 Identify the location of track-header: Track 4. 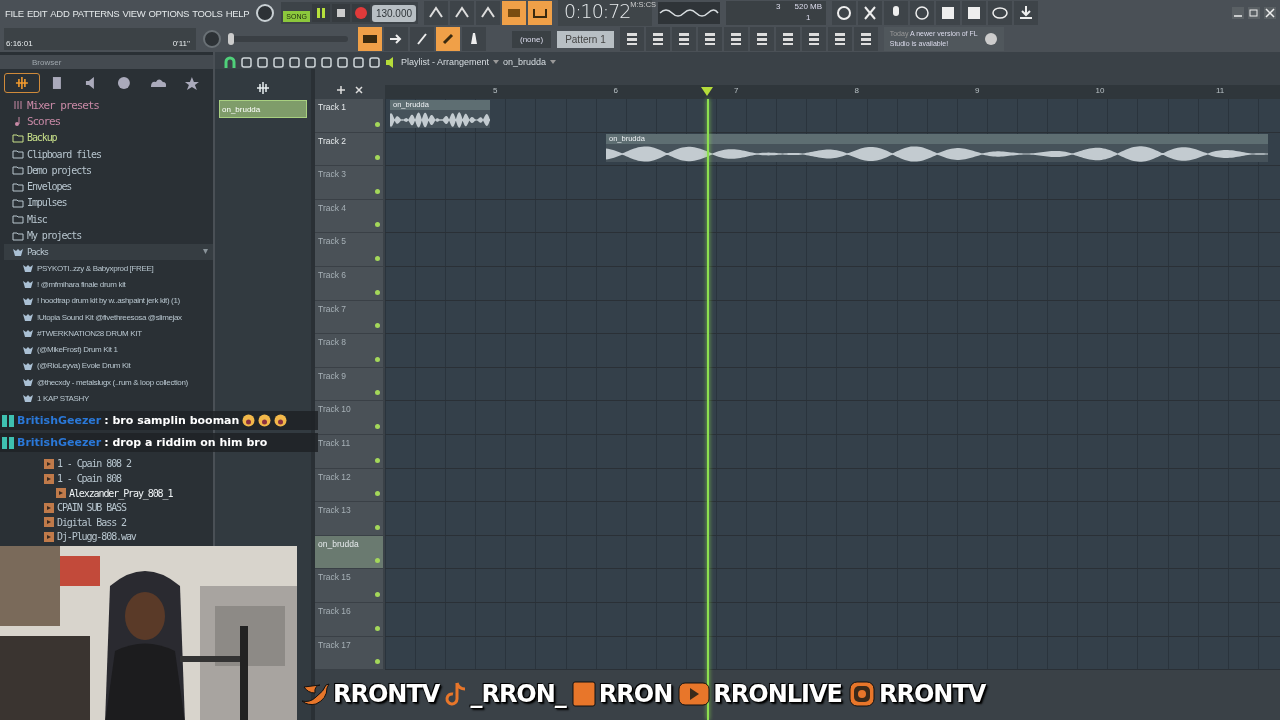
(349, 216).